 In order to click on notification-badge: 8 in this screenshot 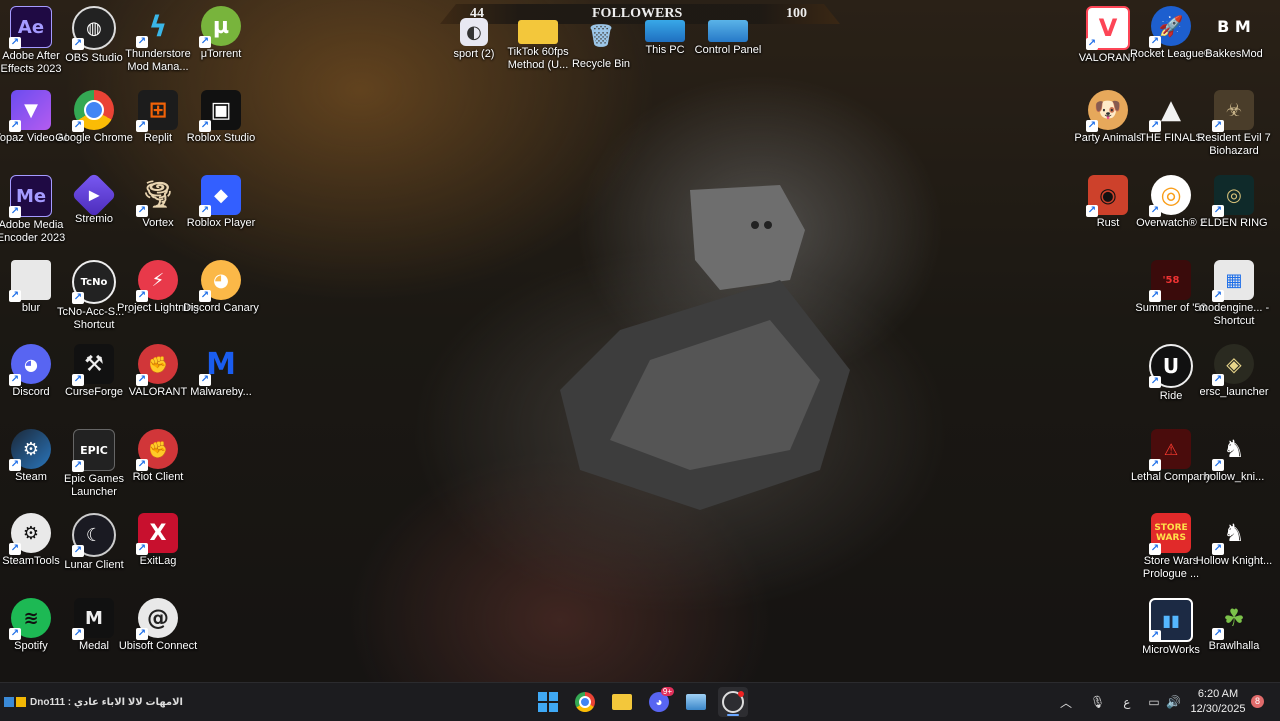, I will do `click(1257, 701)`.